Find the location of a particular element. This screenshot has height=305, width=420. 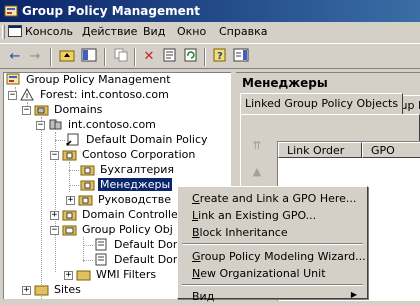

menu-item-block-inheritance: Block Inheritance is located at coordinates (272, 232).